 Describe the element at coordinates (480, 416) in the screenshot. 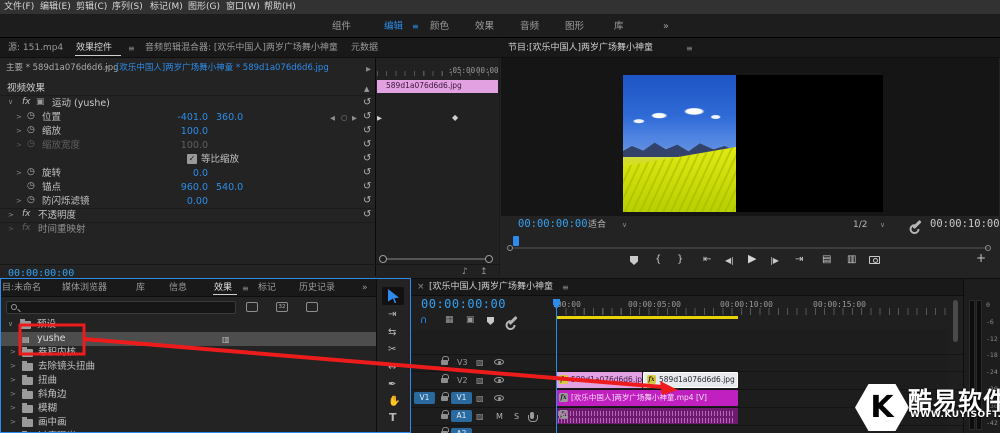

I see `a1-sync-lock-icon: ▨` at that location.